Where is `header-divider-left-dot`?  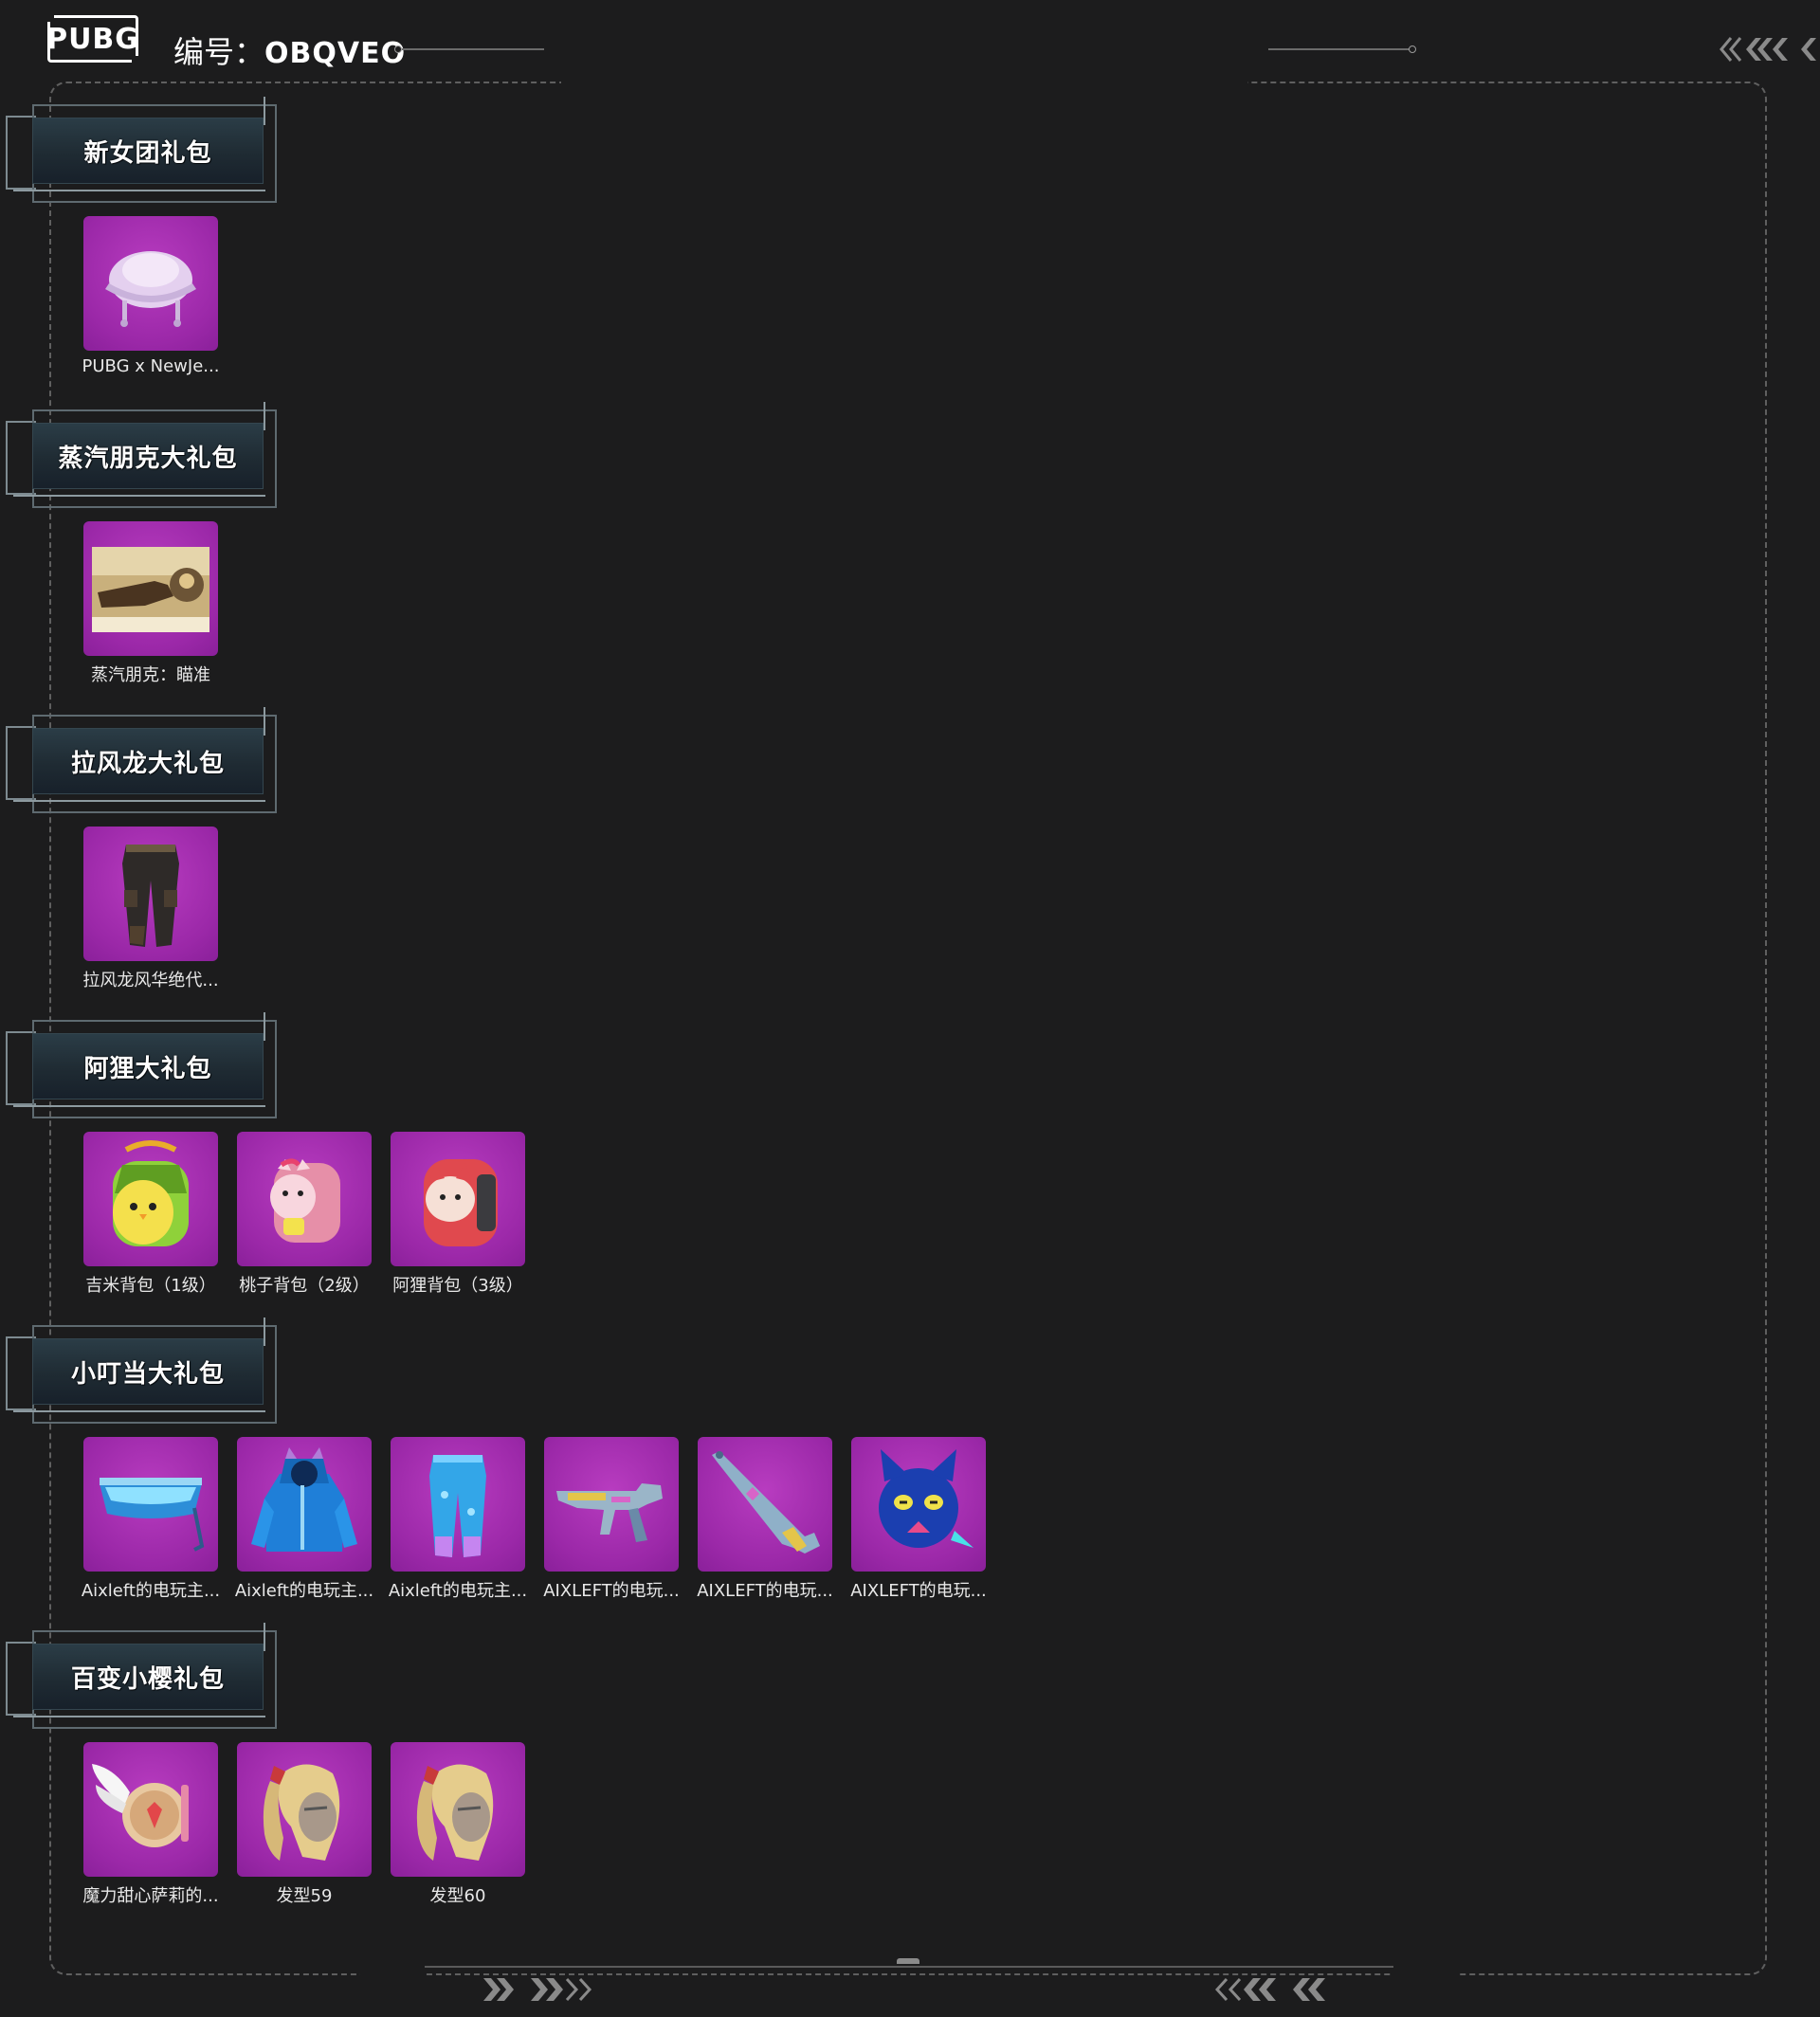 header-divider-left-dot is located at coordinates (398, 49).